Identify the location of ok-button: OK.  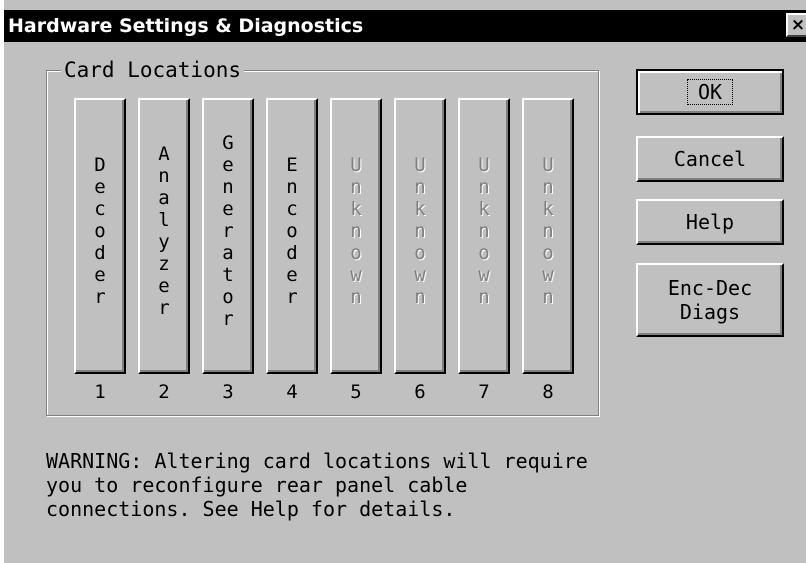
(710, 92).